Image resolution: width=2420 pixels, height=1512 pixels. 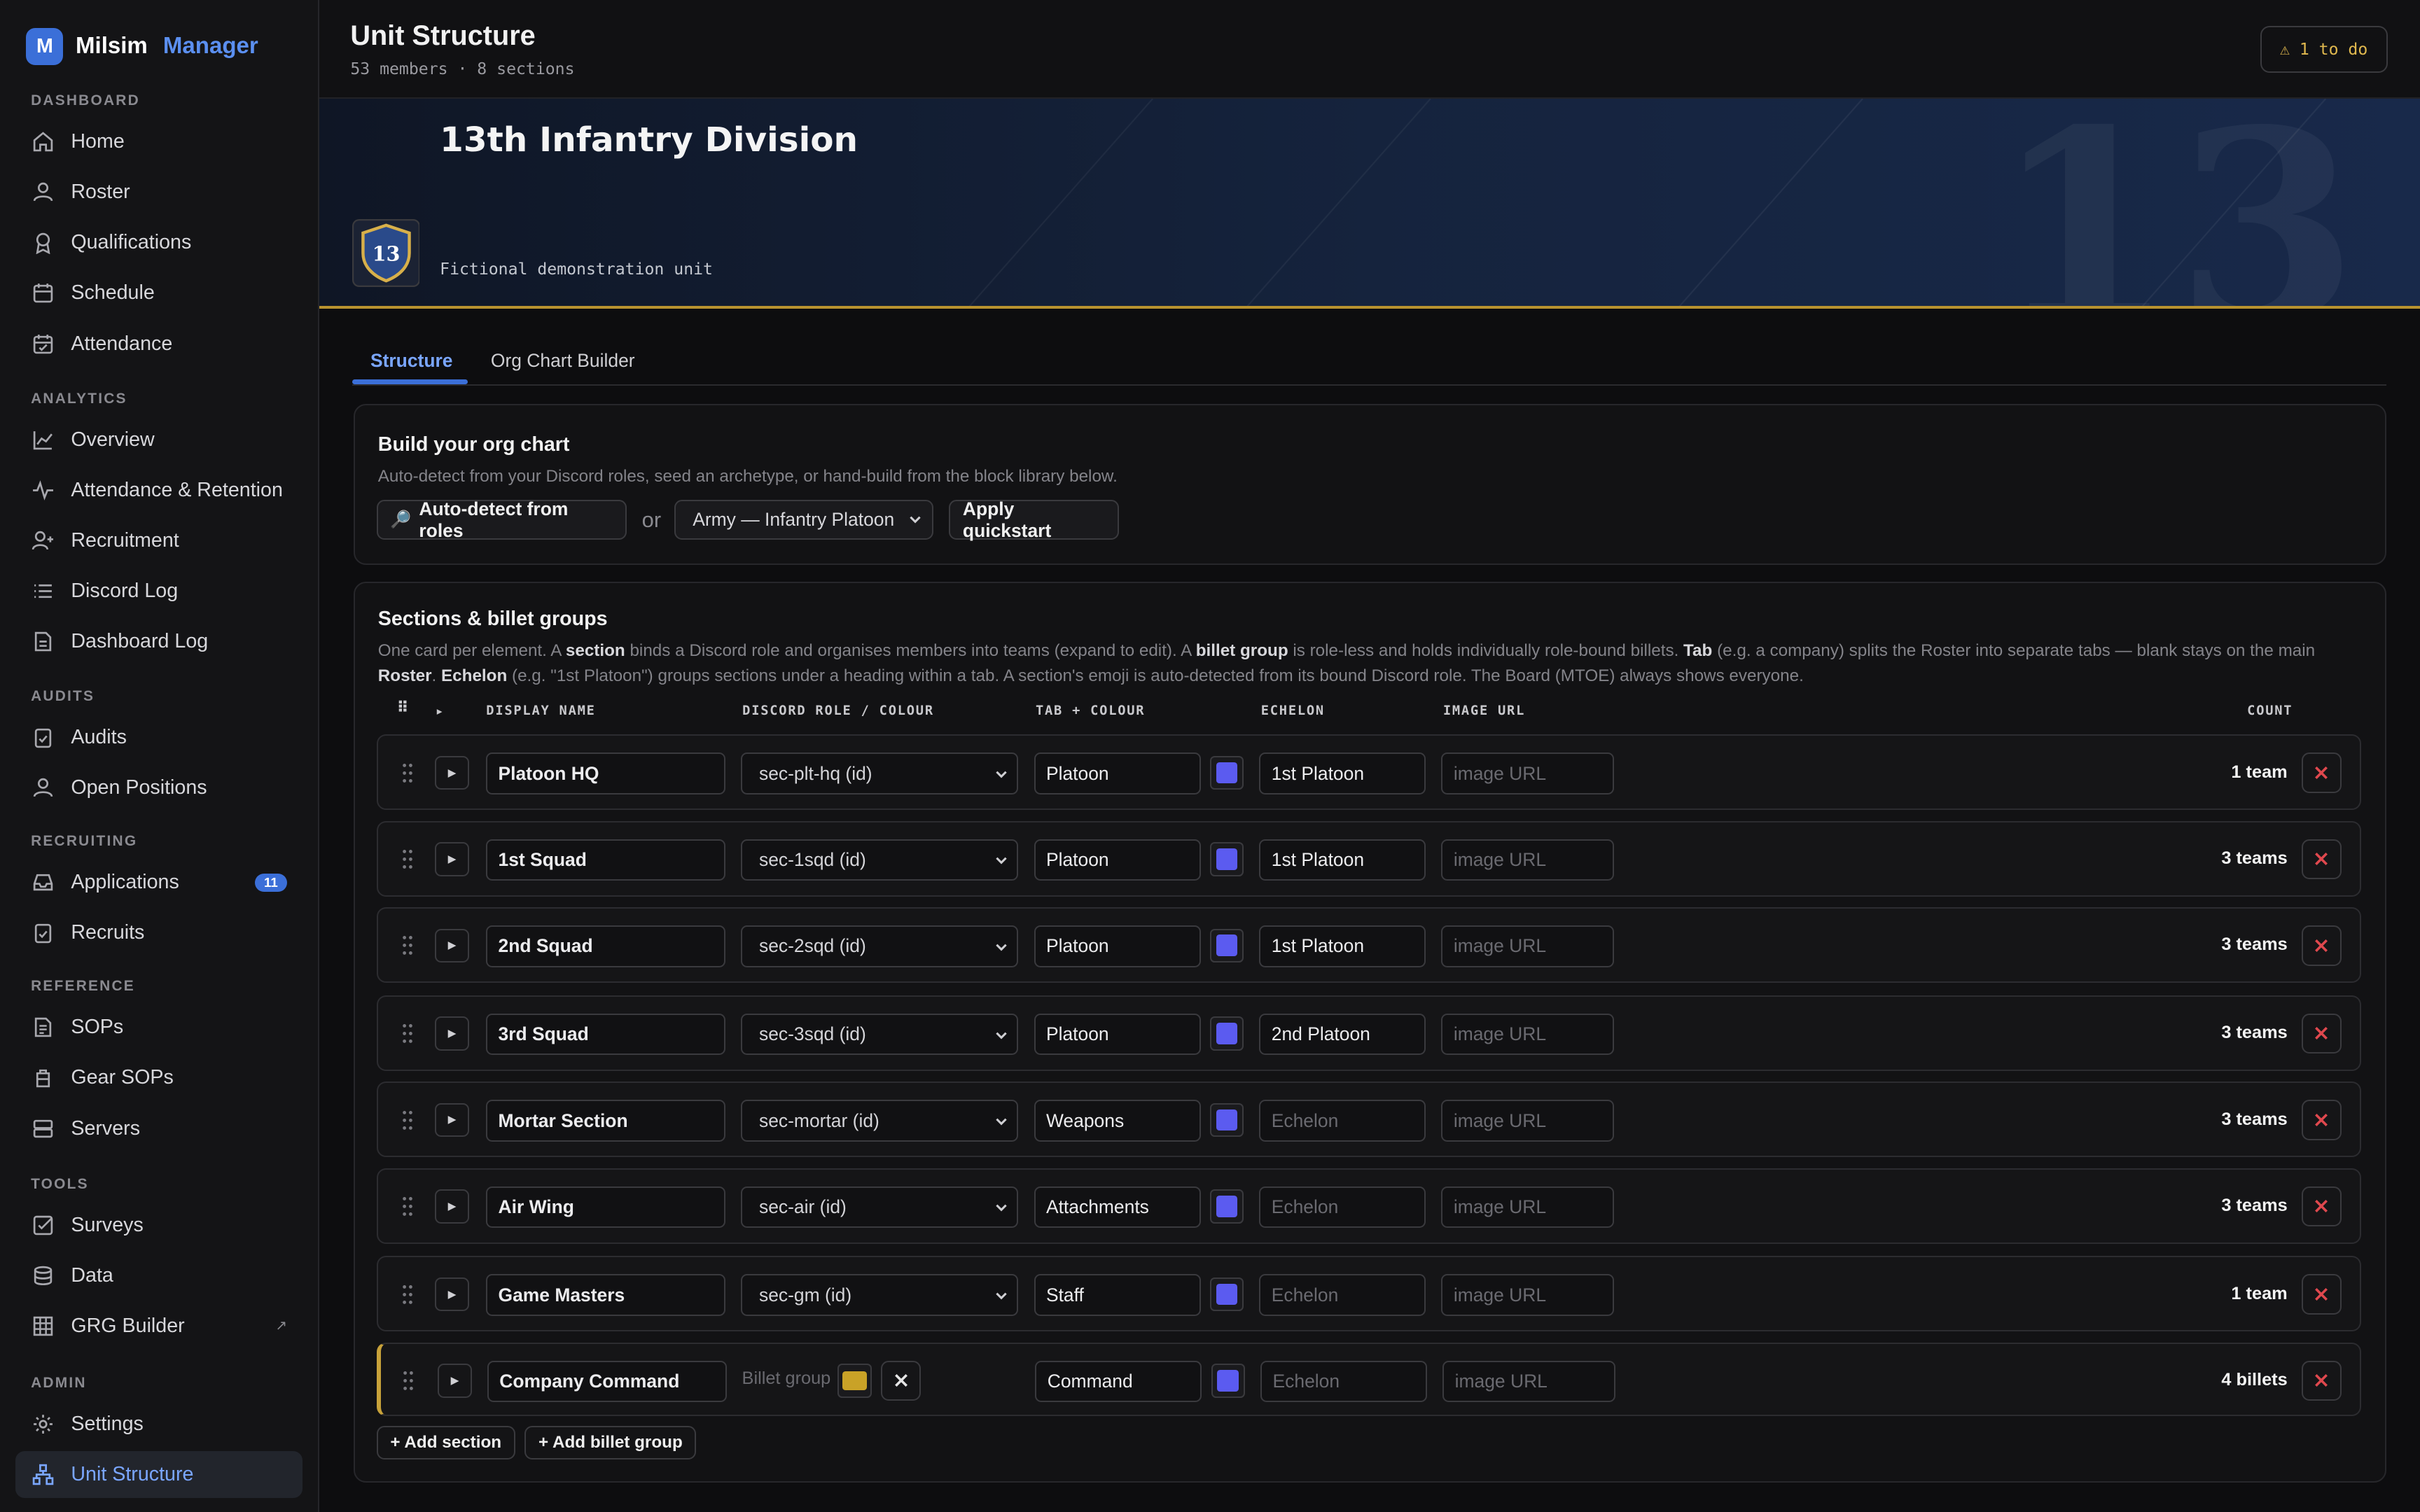 What do you see at coordinates (2324, 49) in the screenshot?
I see `todo-button: ⚠ 1 to do` at bounding box center [2324, 49].